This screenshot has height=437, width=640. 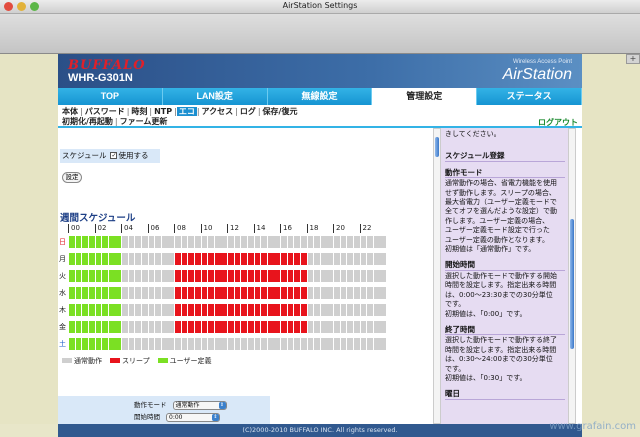 What do you see at coordinates (529, 96) in the screenshot?
I see `tab-status: ステータス` at bounding box center [529, 96].